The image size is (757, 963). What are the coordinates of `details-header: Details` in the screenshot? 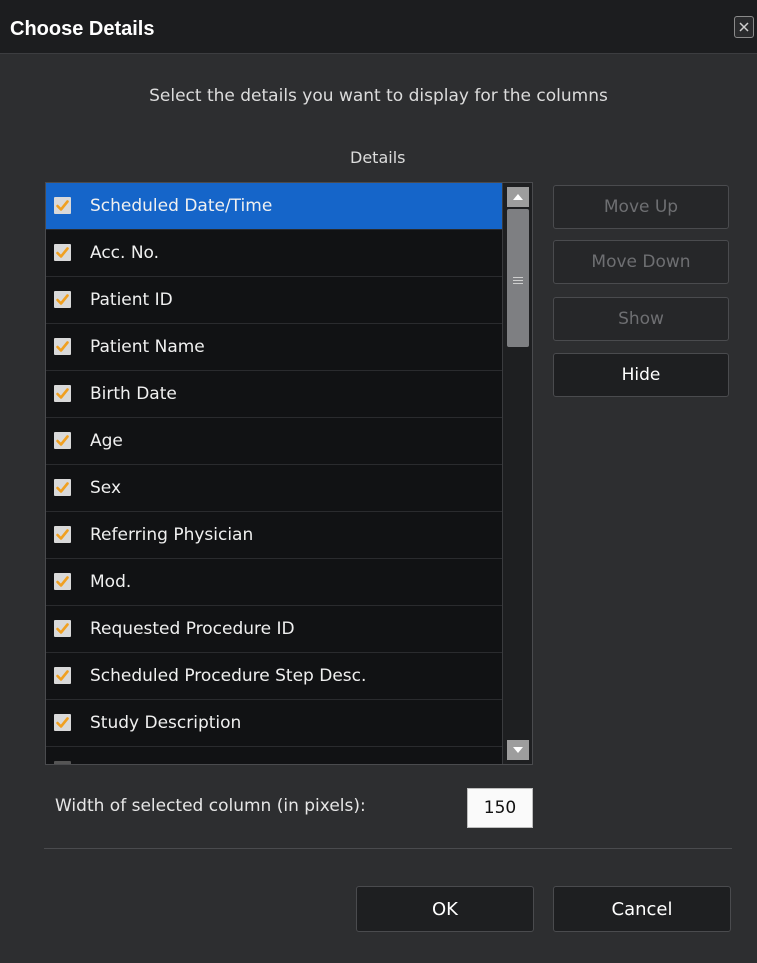 It's located at (378, 157).